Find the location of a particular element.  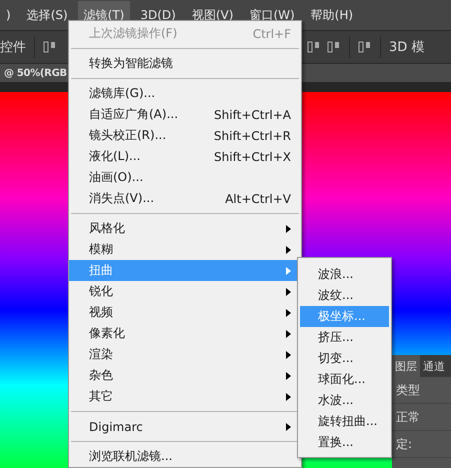

options-label: 3D 模 is located at coordinates (406, 47).